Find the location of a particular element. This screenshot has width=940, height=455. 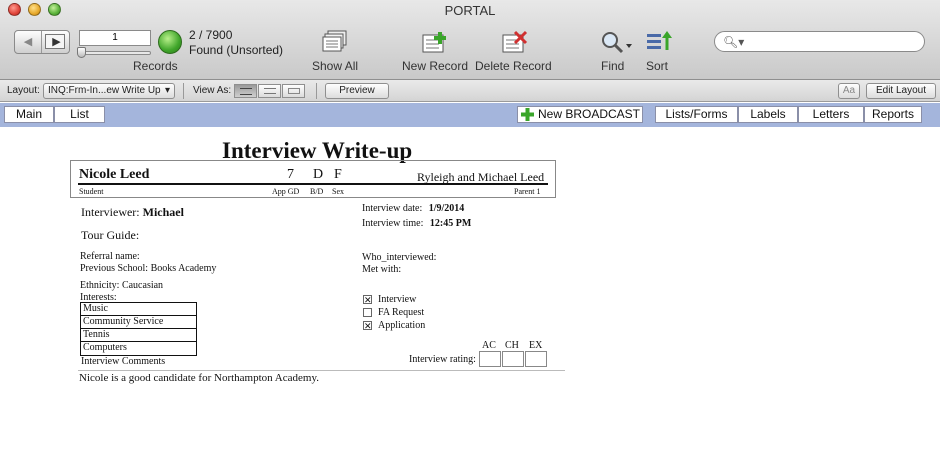

comments-rule is located at coordinates (321, 370).